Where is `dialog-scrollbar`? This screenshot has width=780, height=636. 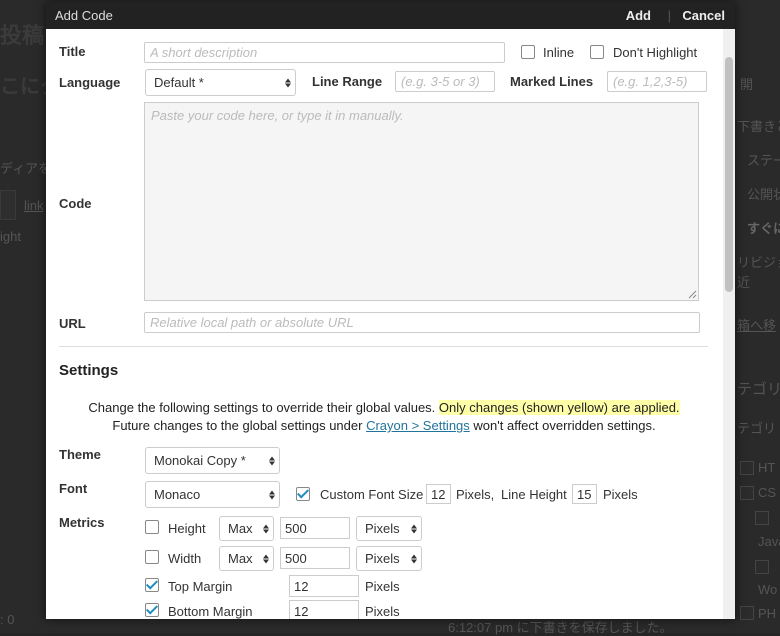
dialog-scrollbar is located at coordinates (729, 324).